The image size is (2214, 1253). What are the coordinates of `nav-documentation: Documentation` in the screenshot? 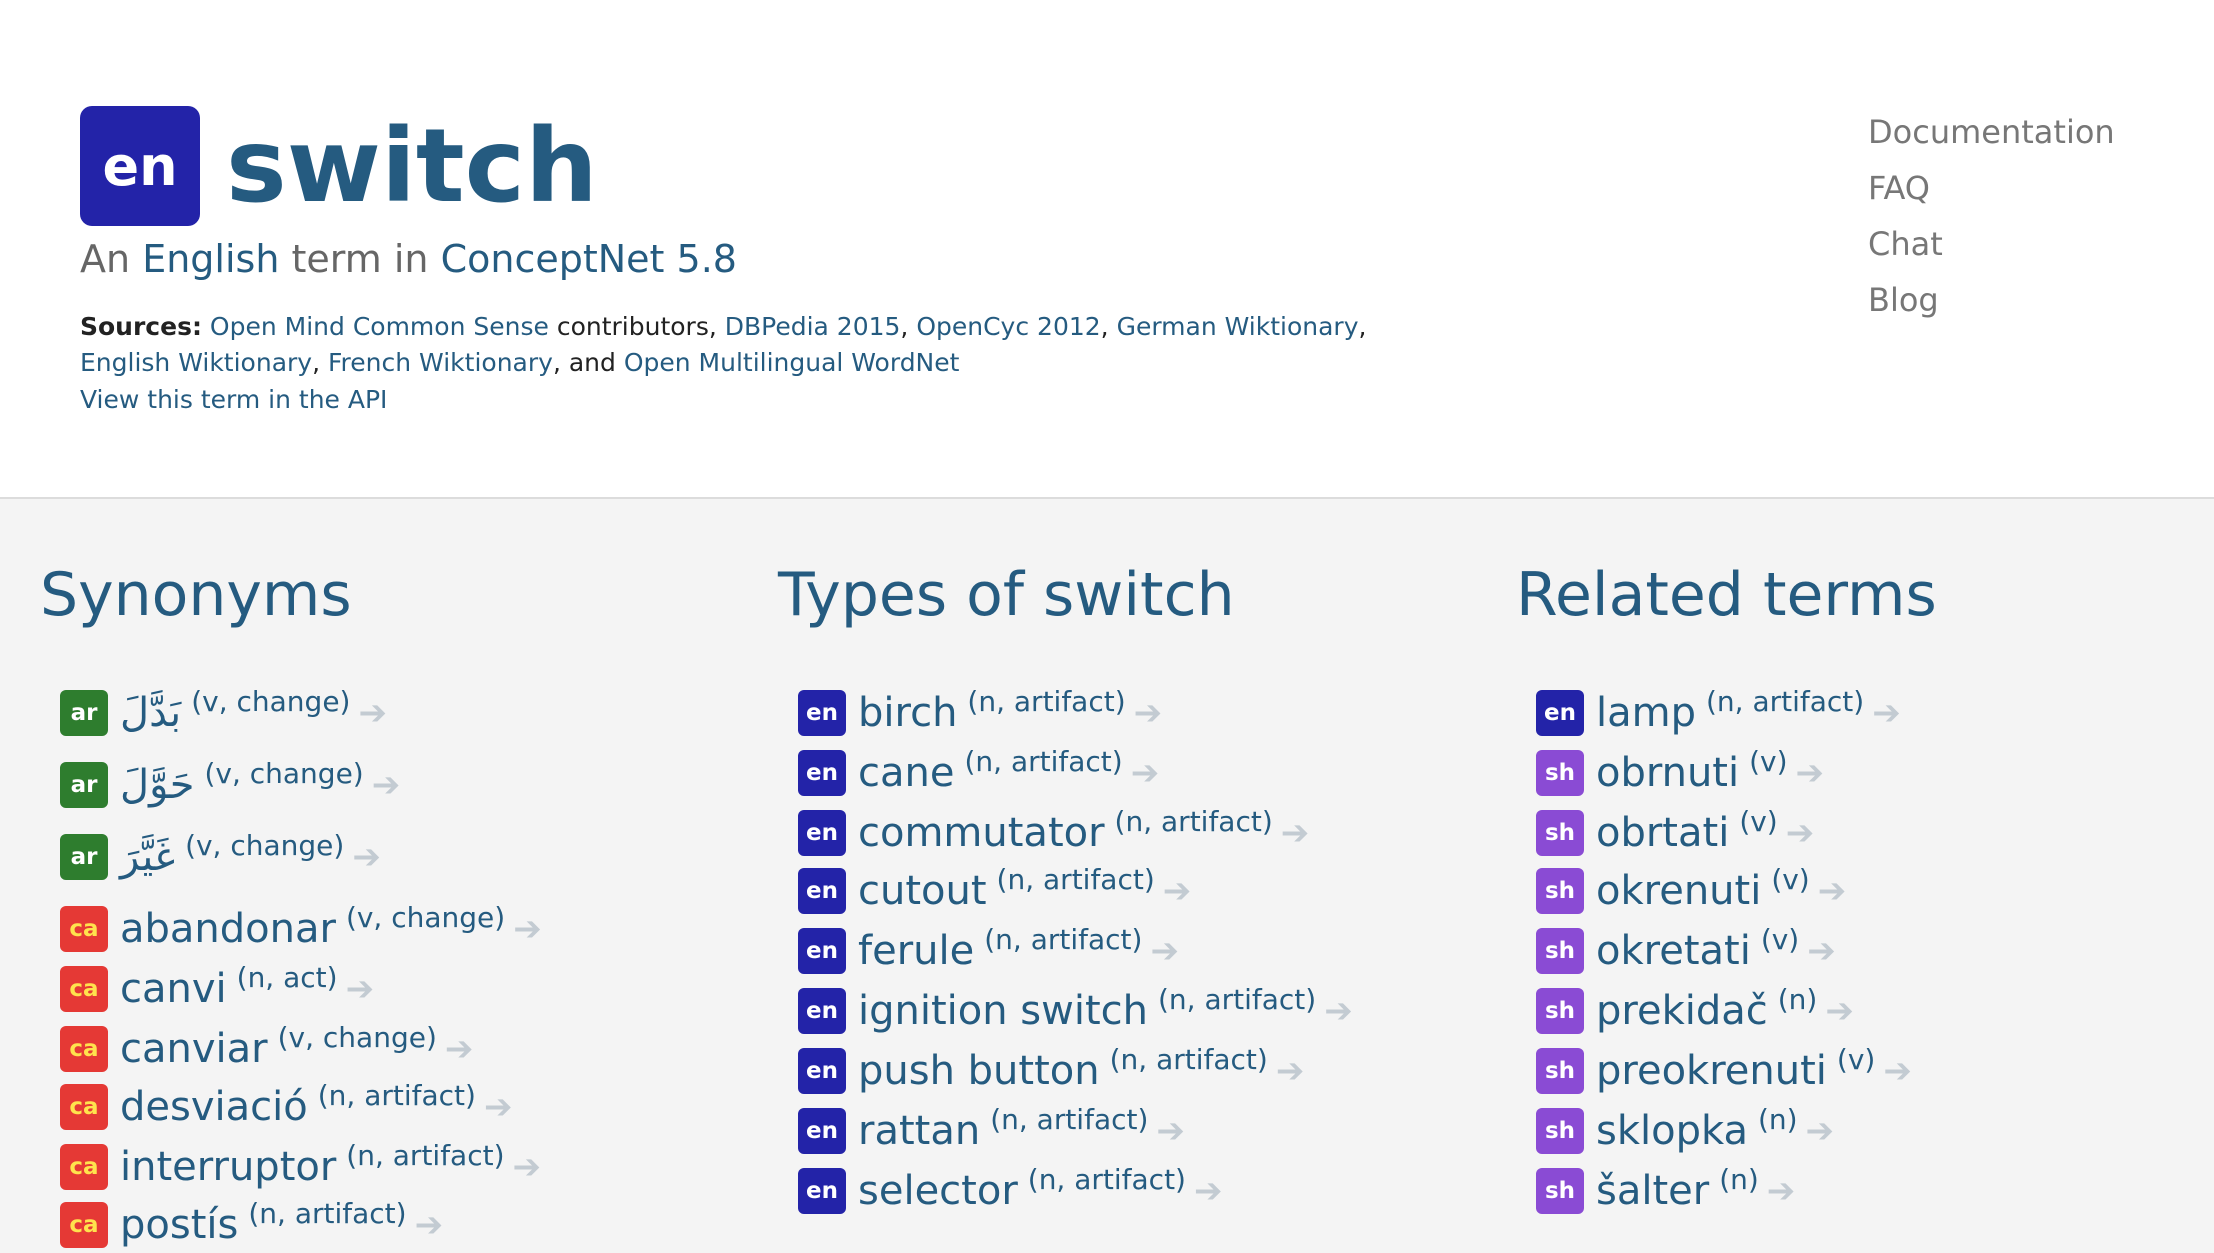 It's located at (1991, 132).